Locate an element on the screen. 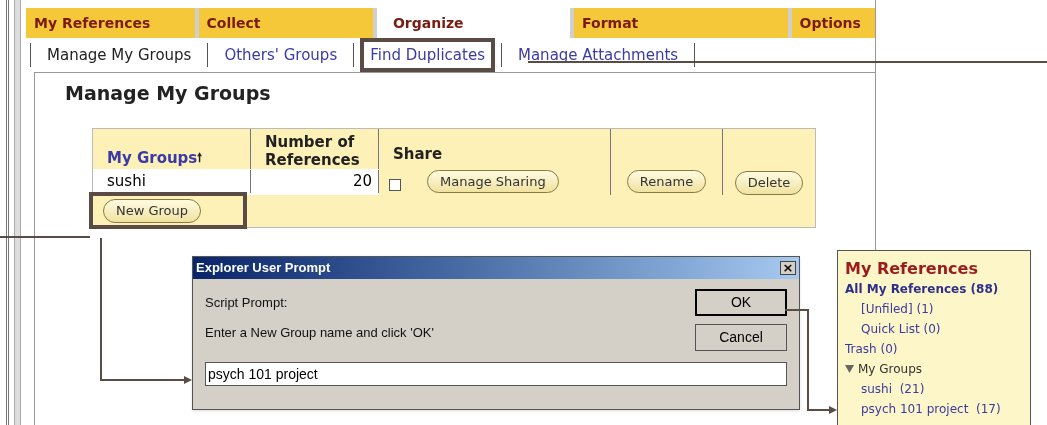 The image size is (1047, 425). main-tab: Options is located at coordinates (833, 23).